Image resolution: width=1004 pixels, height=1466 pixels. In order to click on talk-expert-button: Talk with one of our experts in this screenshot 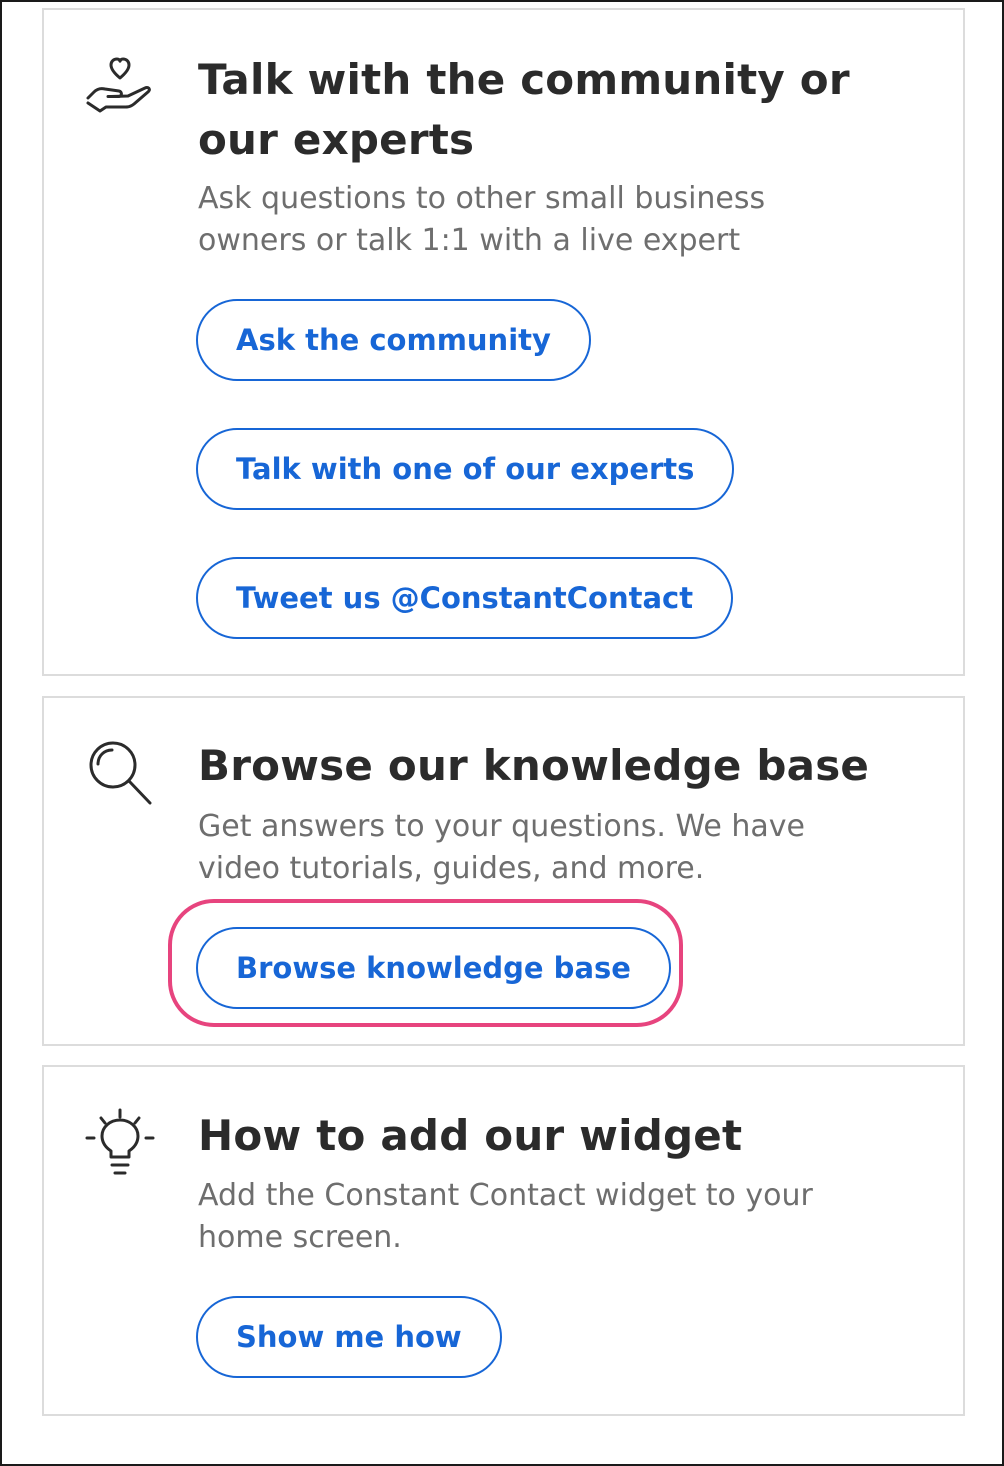, I will do `click(465, 469)`.